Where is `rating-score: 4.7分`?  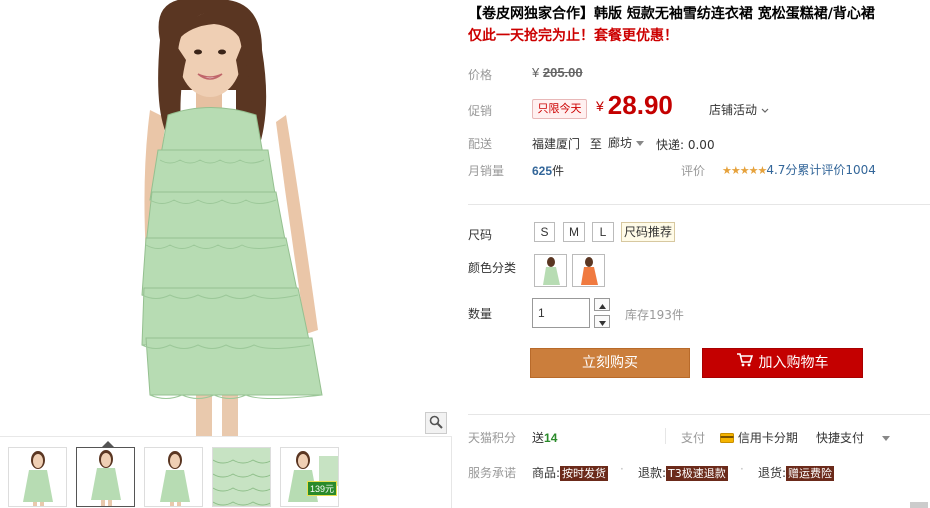 rating-score: 4.7分 is located at coordinates (782, 170).